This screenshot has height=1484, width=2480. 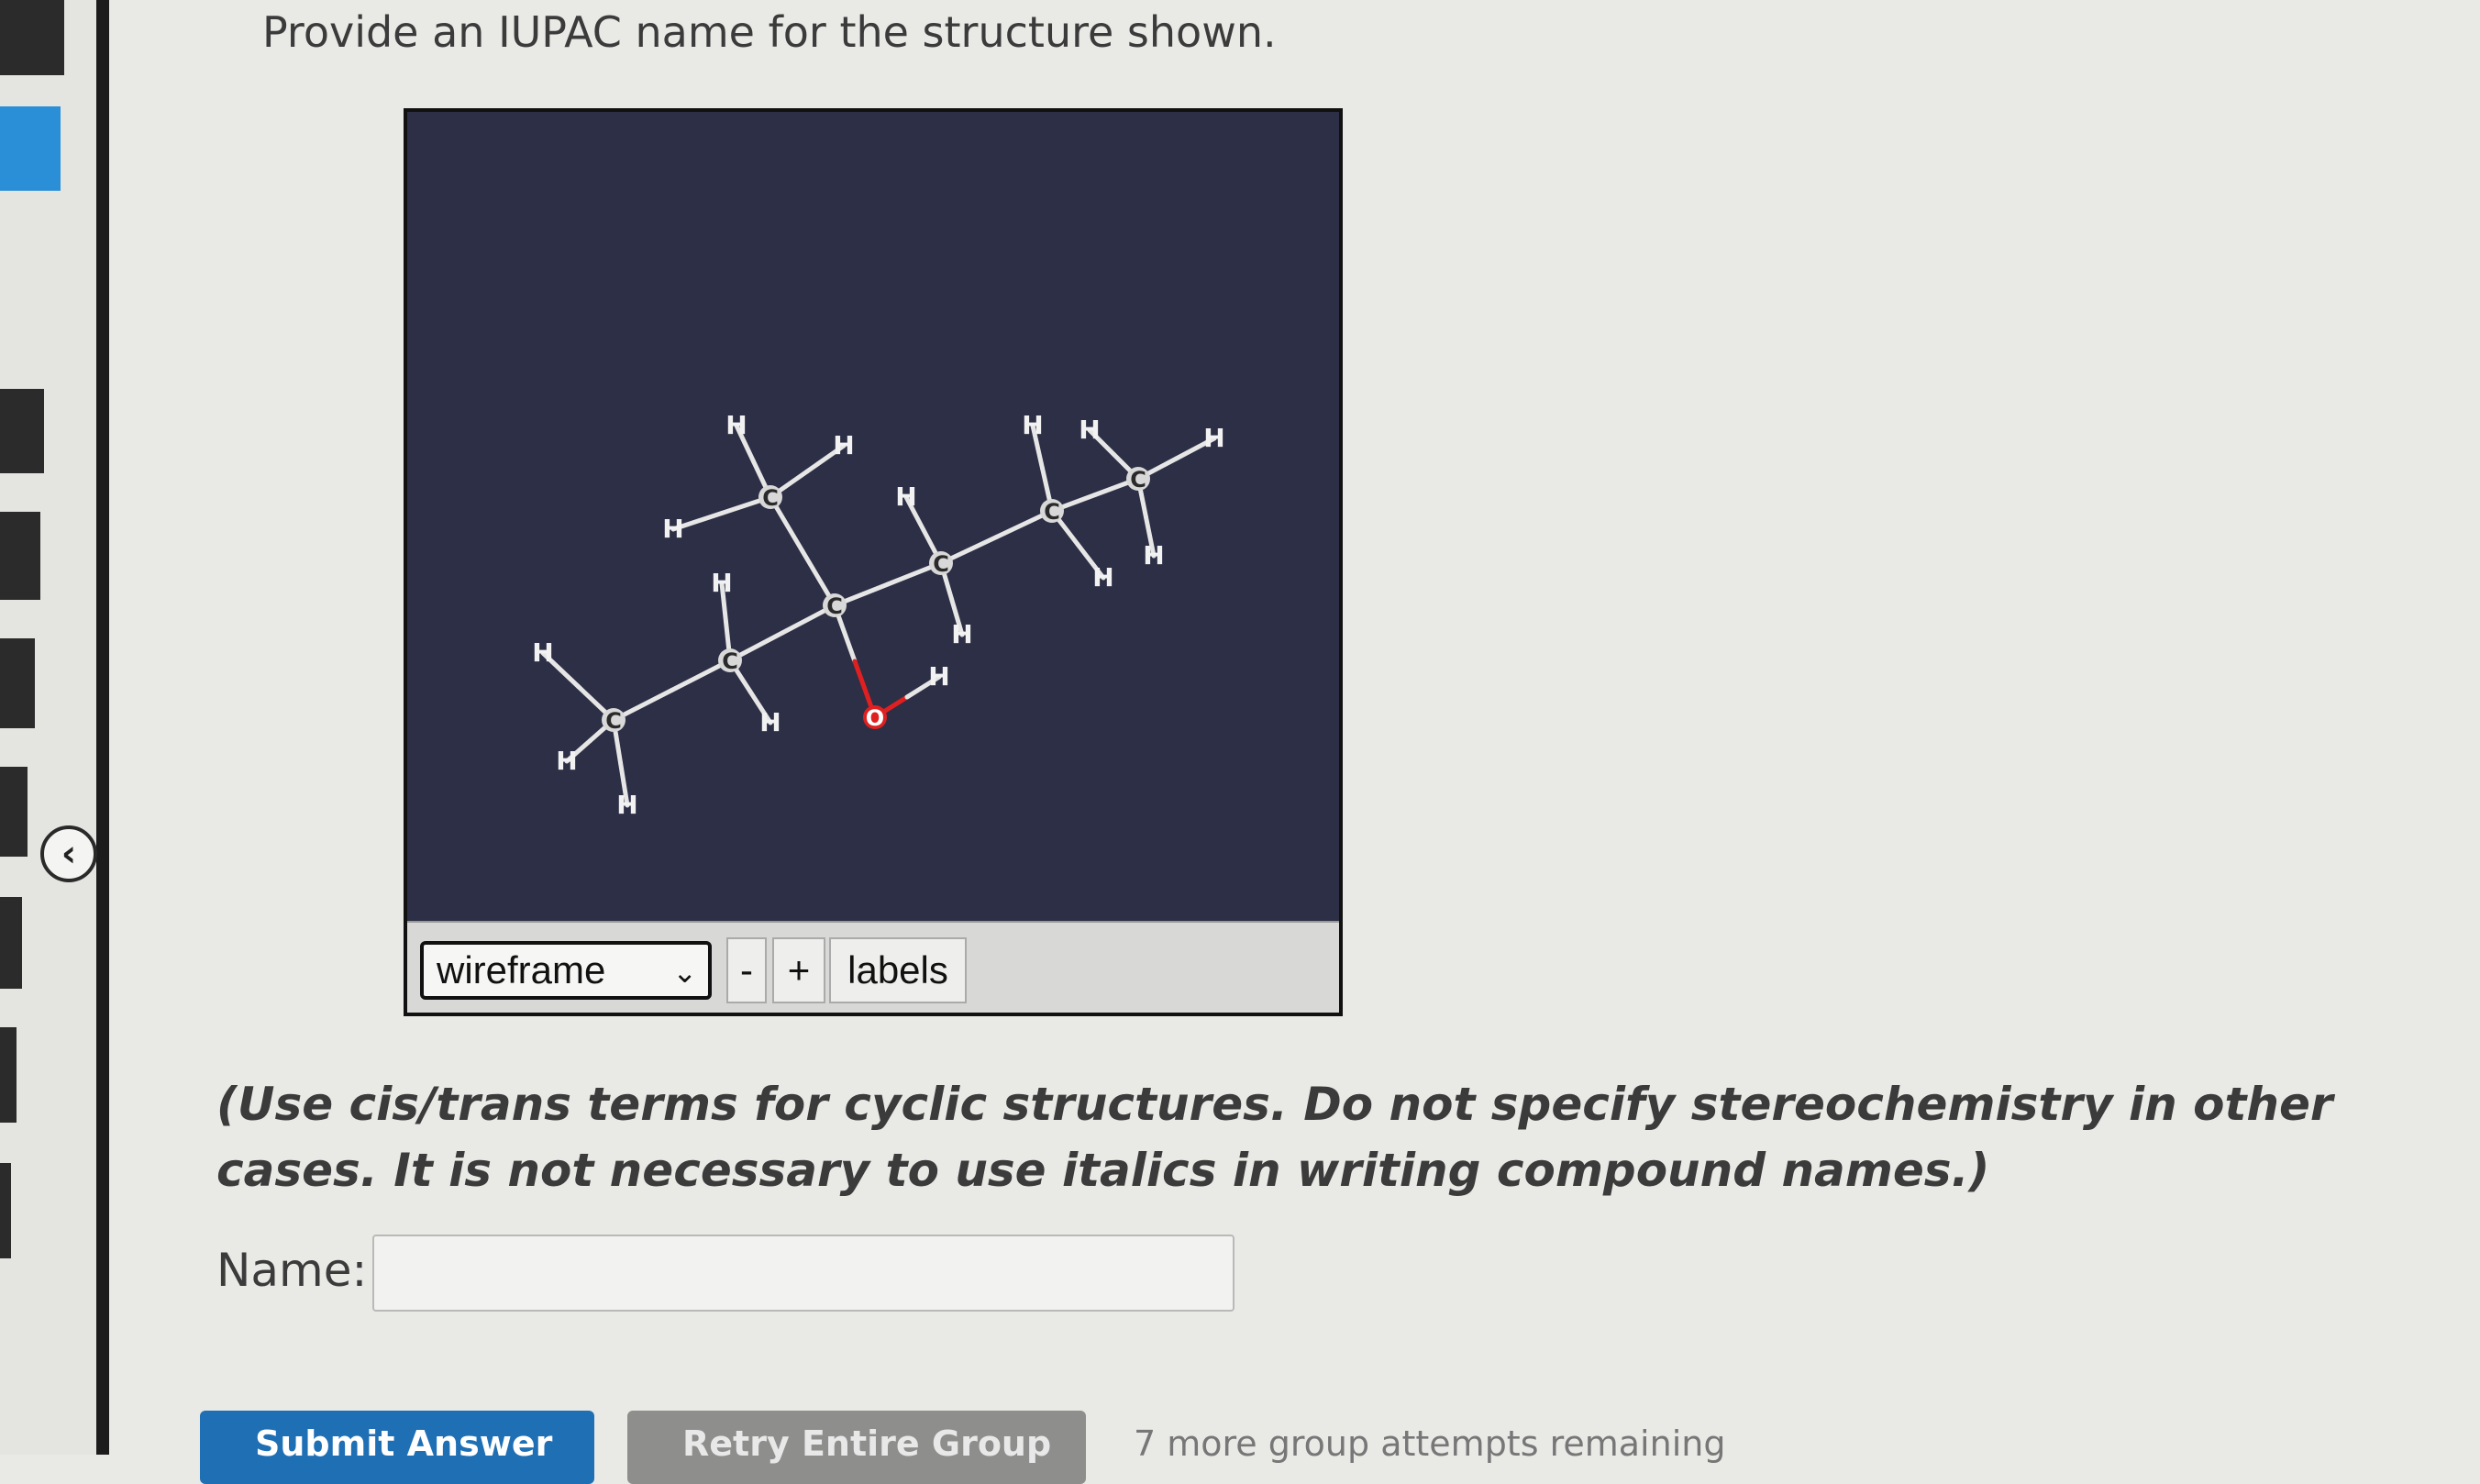 I want to click on atom-label-h10: H, so click(x=961, y=634).